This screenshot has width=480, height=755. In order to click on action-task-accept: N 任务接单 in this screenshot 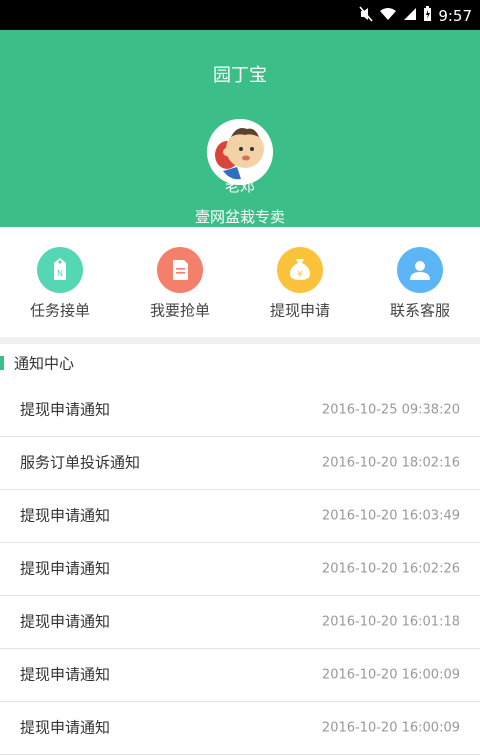, I will do `click(60, 282)`.